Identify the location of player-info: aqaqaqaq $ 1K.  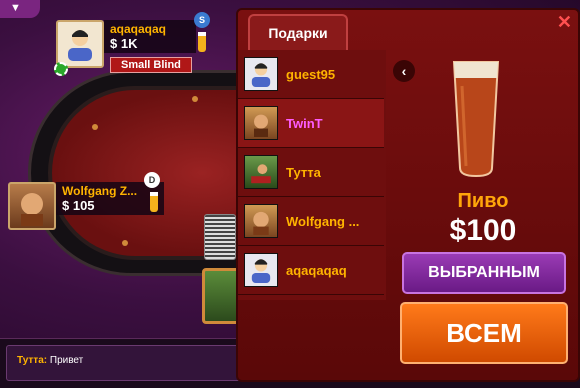
(150, 36).